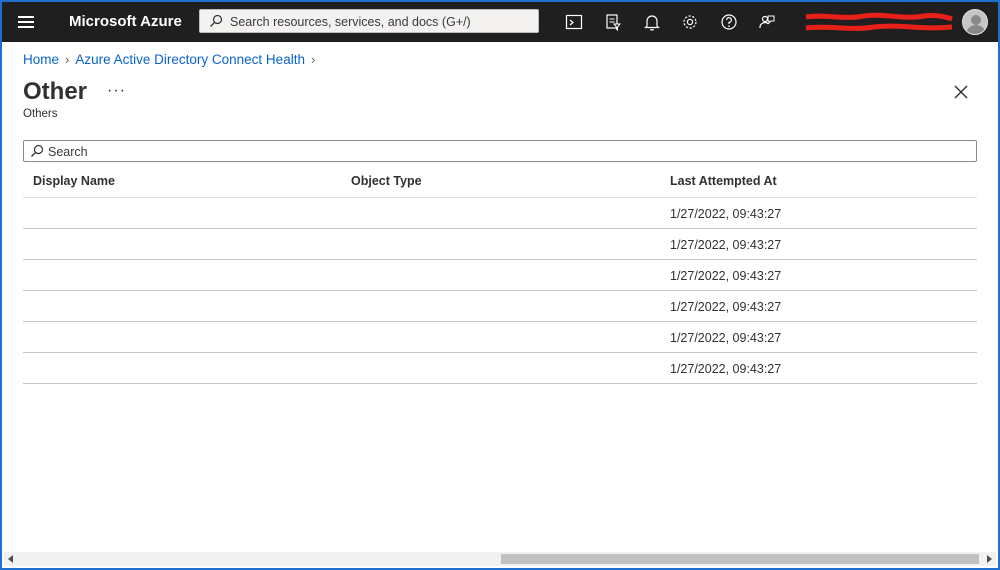 The image size is (1000, 570). Describe the element at coordinates (652, 22) in the screenshot. I see `notifications-icon` at that location.